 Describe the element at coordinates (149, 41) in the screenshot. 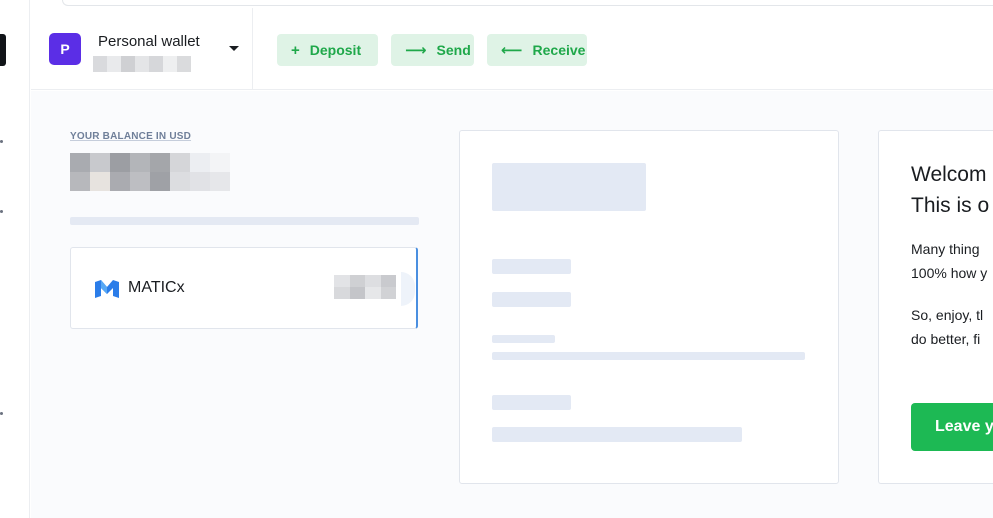

I see `wallet-name: Personal wallet` at that location.